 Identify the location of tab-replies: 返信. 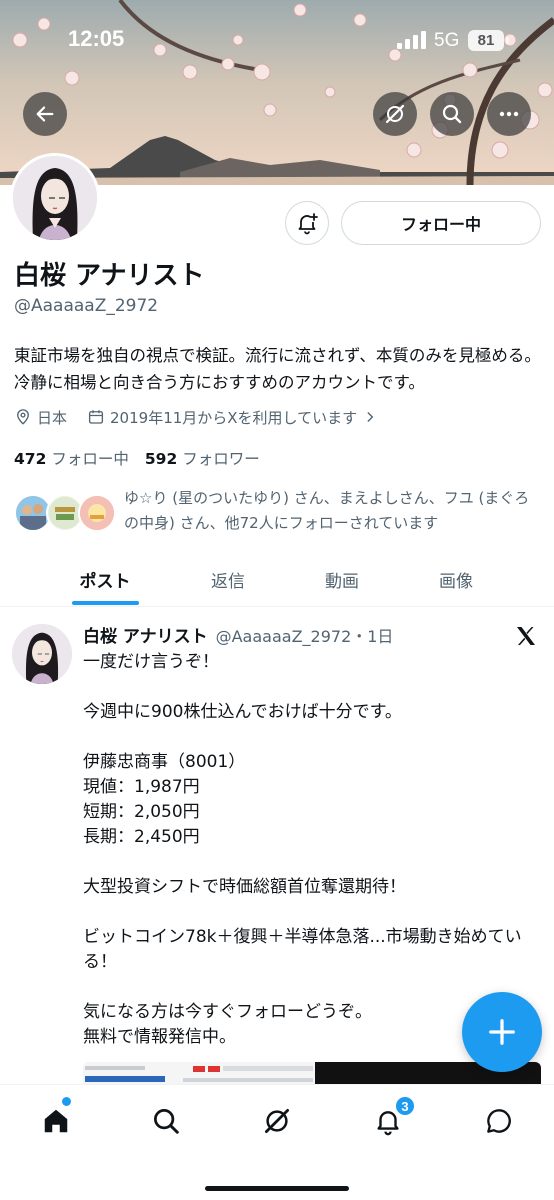
(228, 579).